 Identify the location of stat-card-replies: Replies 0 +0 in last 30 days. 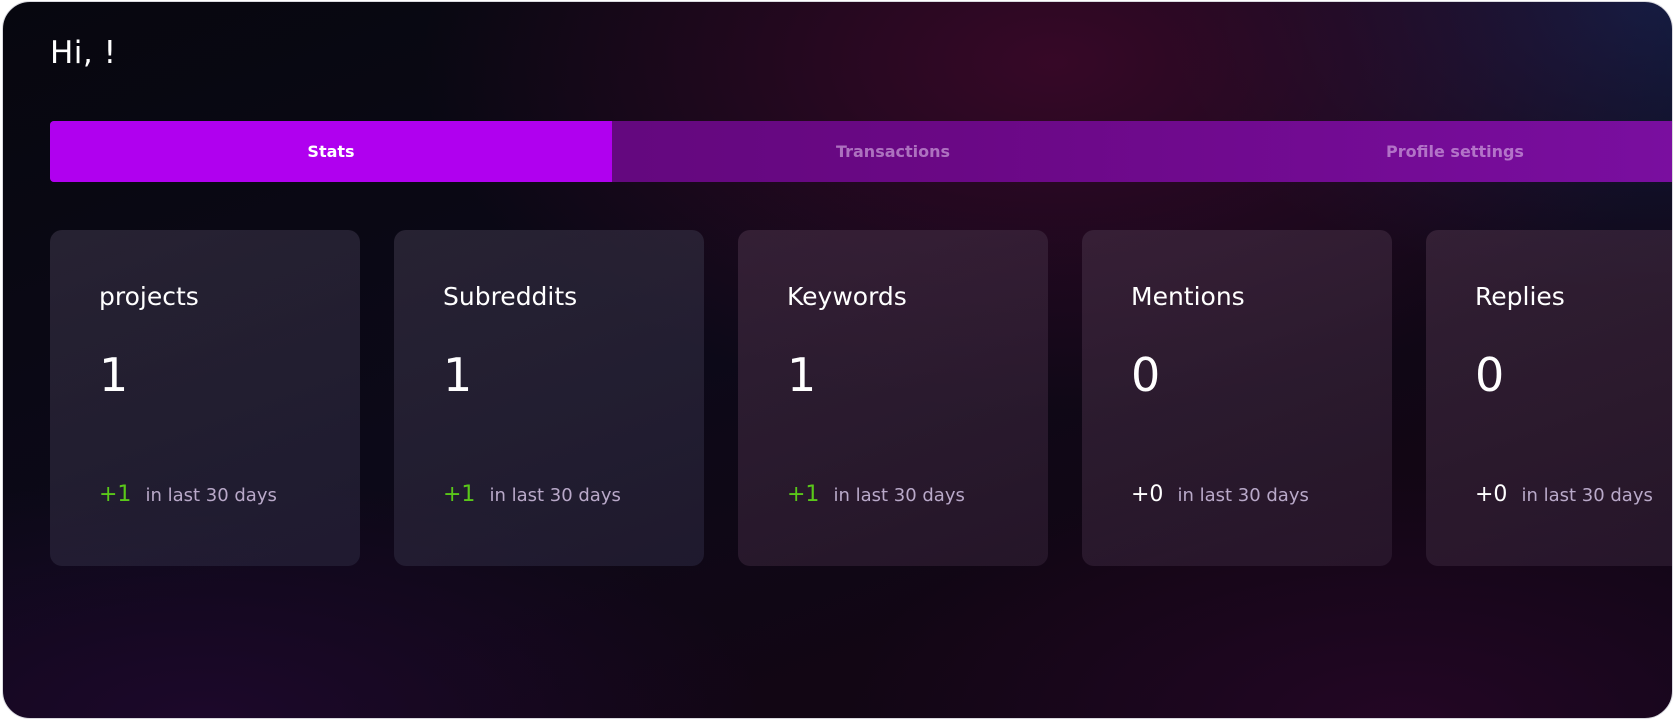
(1549, 398).